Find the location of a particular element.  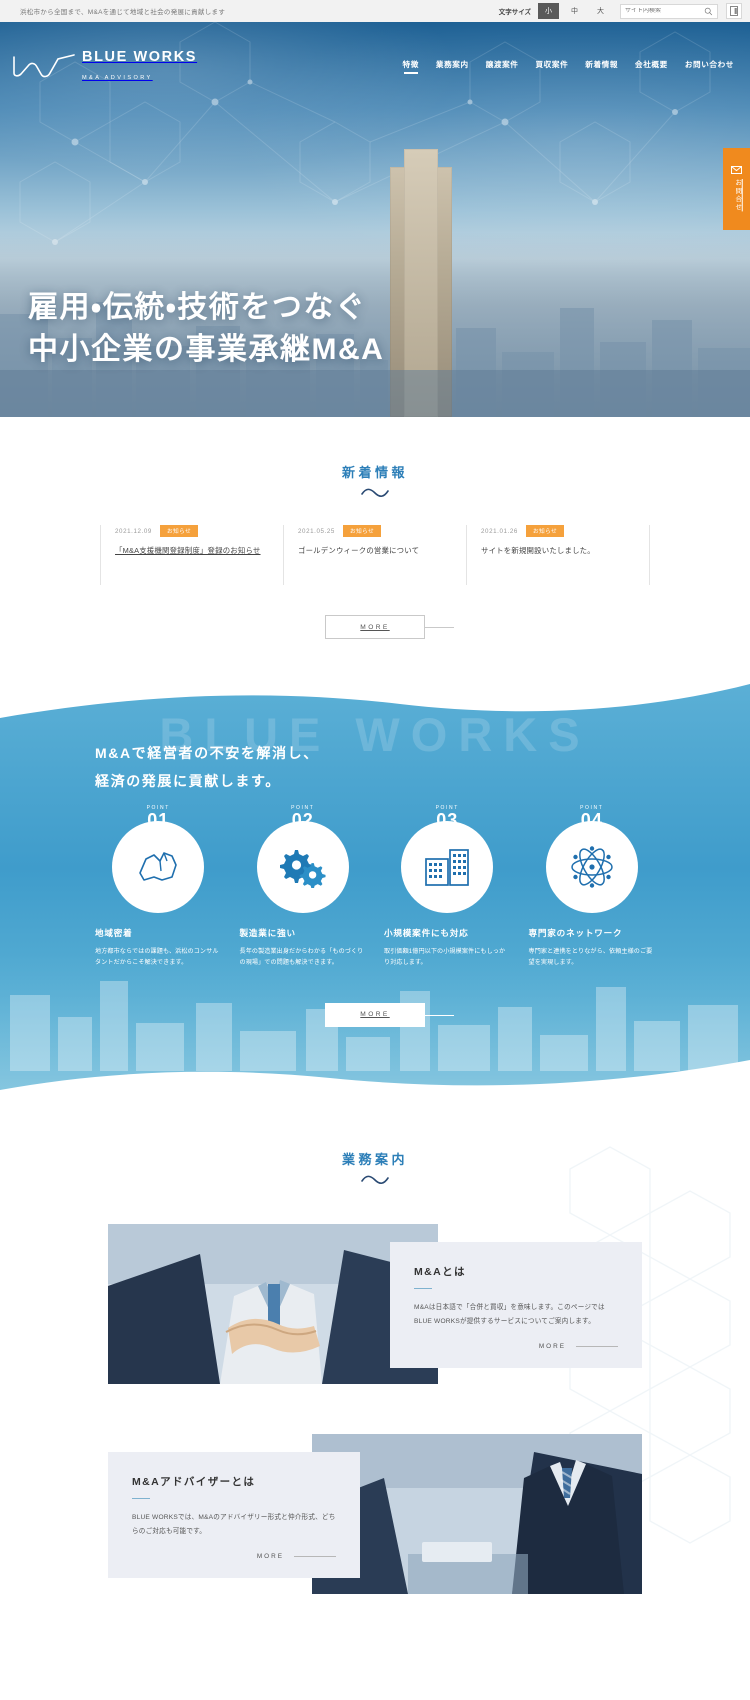

news-more-wrap: MORE is located at coordinates (375, 647).